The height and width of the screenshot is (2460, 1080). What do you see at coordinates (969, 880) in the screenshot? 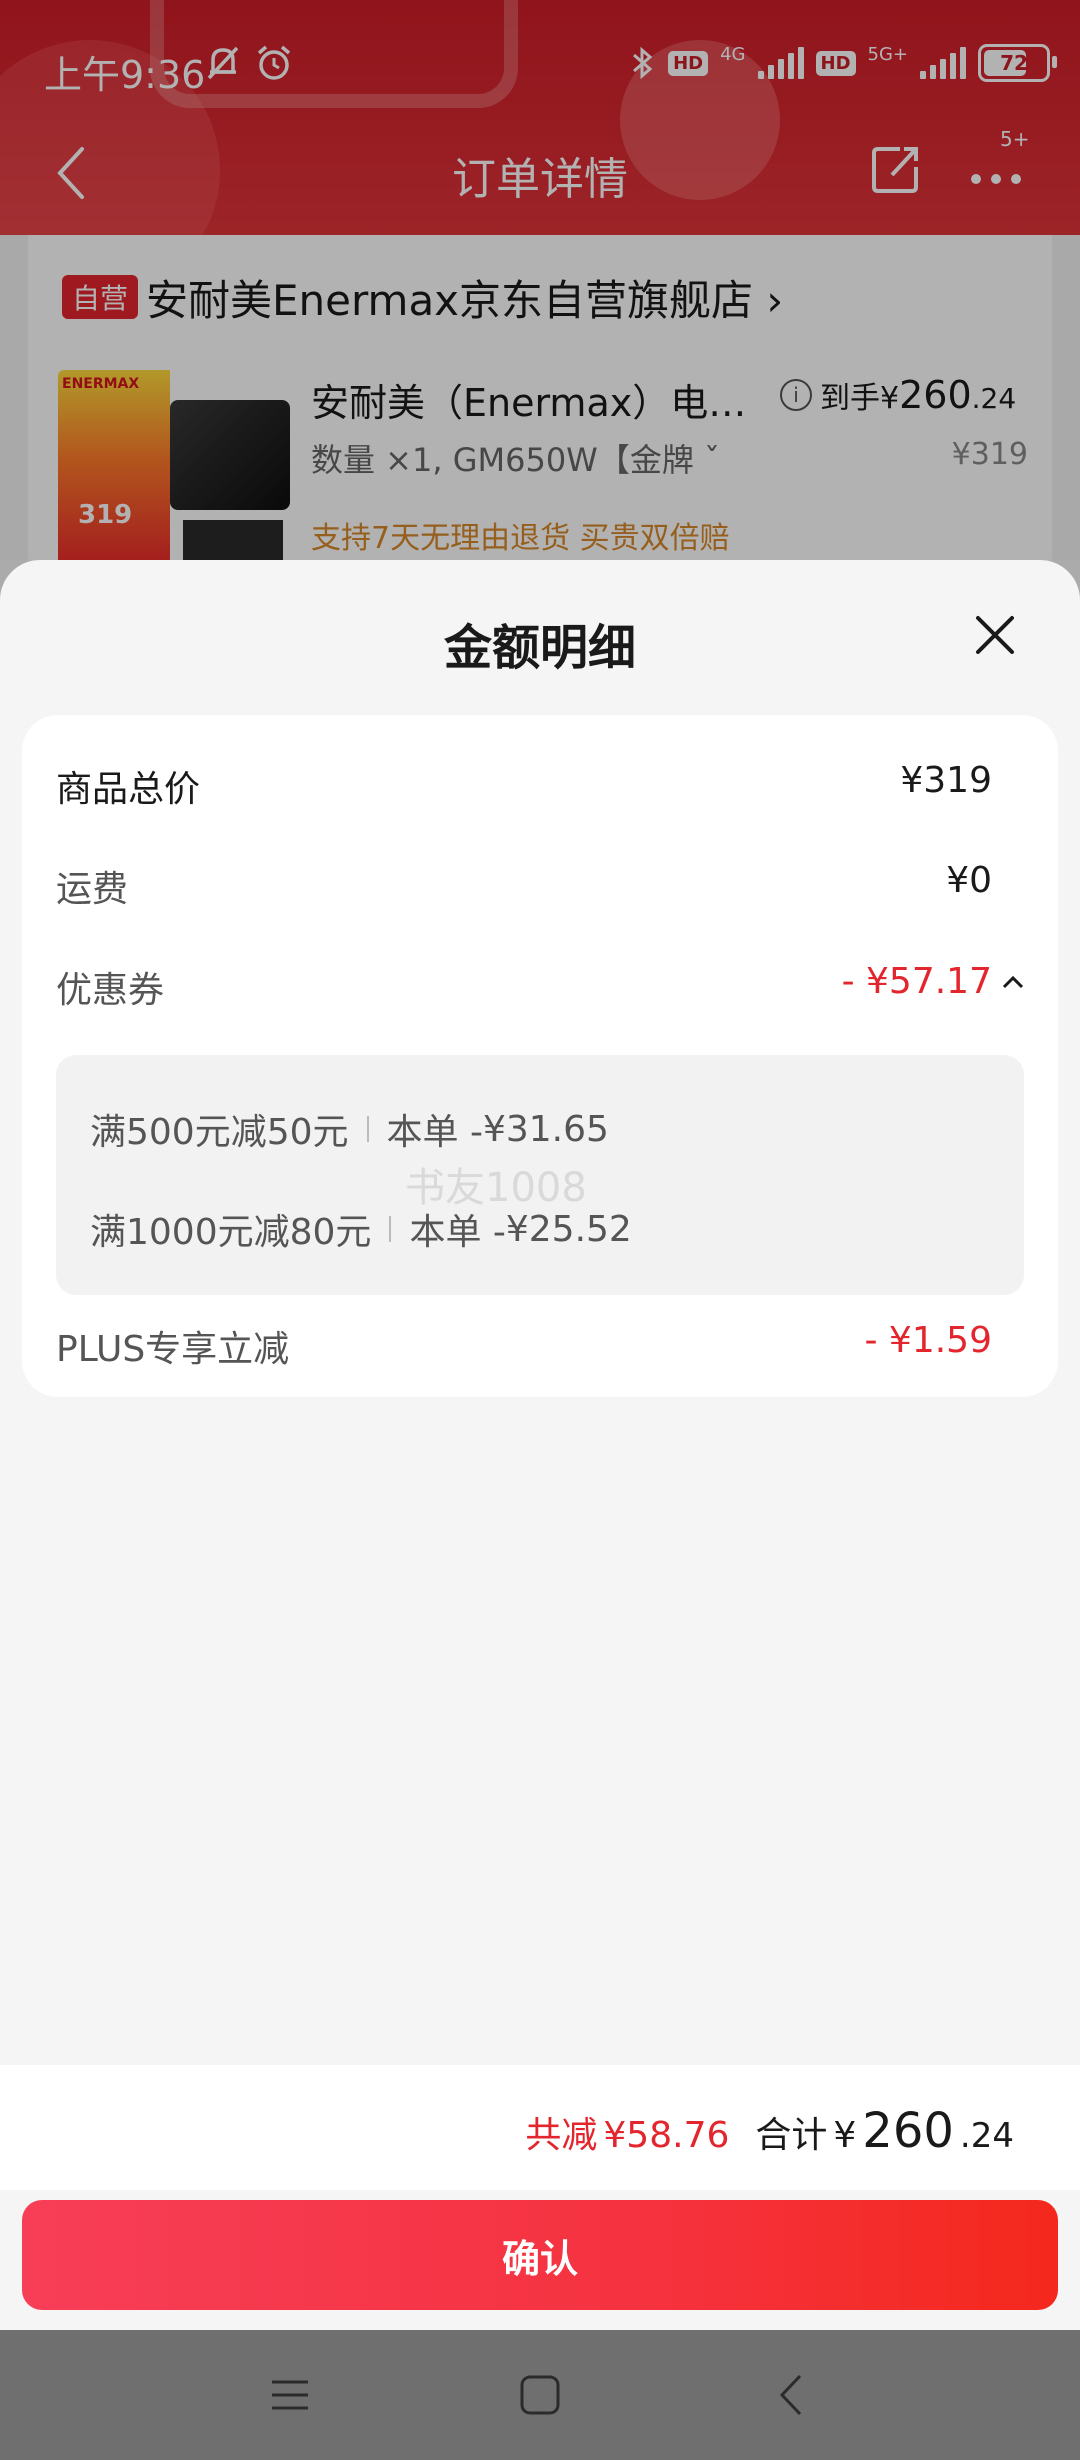
I see `shipping-value: ¥0` at bounding box center [969, 880].